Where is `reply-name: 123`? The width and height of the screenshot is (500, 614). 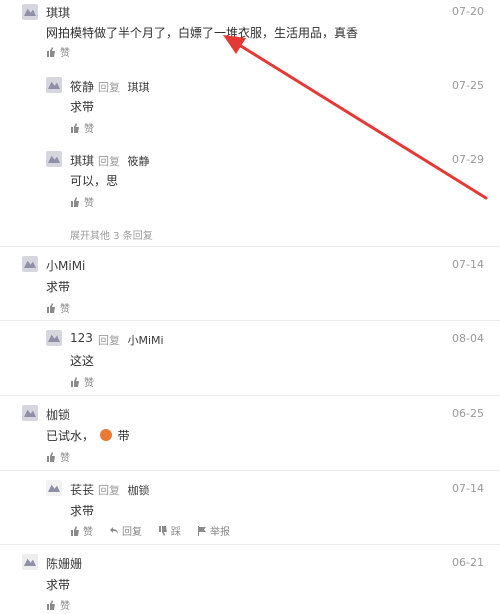
reply-name: 123 is located at coordinates (81, 338).